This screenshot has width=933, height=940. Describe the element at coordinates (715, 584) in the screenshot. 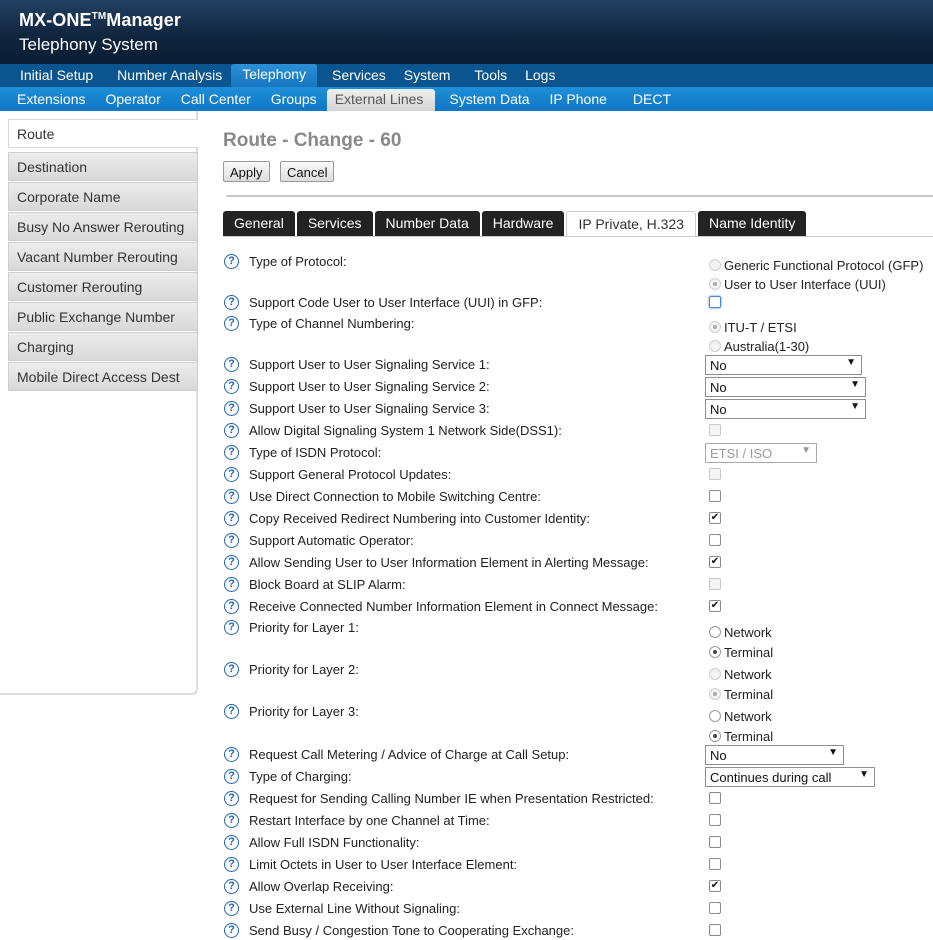

I see `block-slip-checkbox` at that location.